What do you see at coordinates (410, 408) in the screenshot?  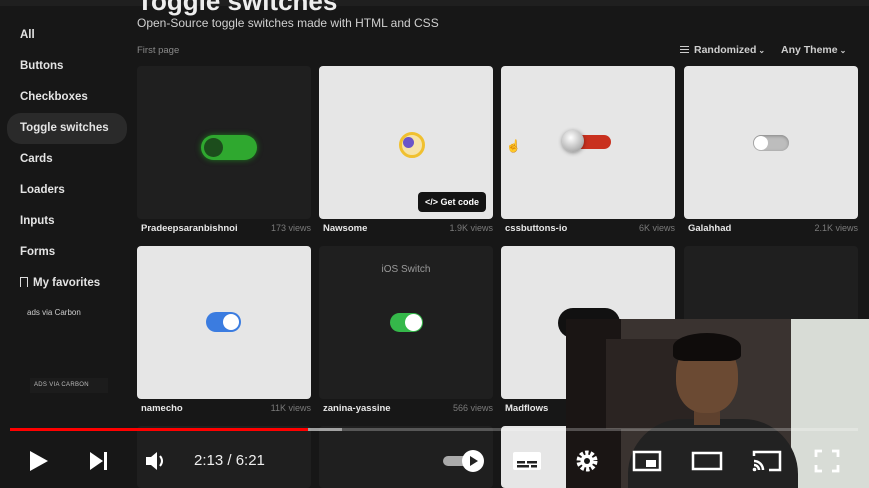 I see `card-caption: zanina-yassine 566 views` at bounding box center [410, 408].